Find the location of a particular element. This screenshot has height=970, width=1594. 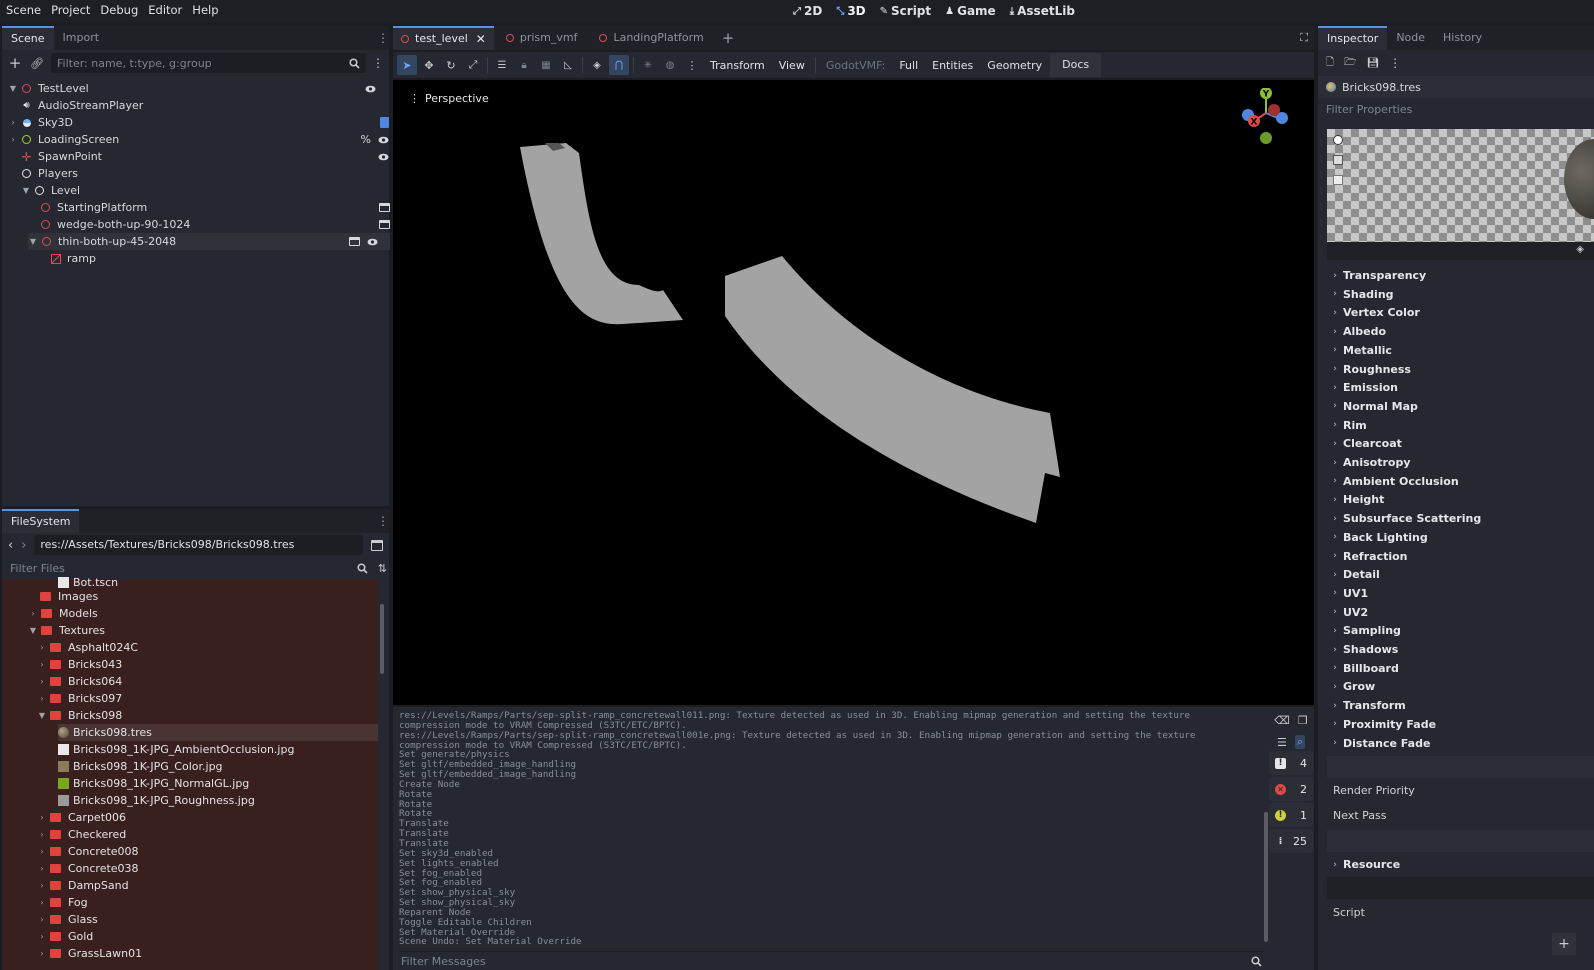

inspected-resource: Bricks098.tres is located at coordinates (1456, 87).